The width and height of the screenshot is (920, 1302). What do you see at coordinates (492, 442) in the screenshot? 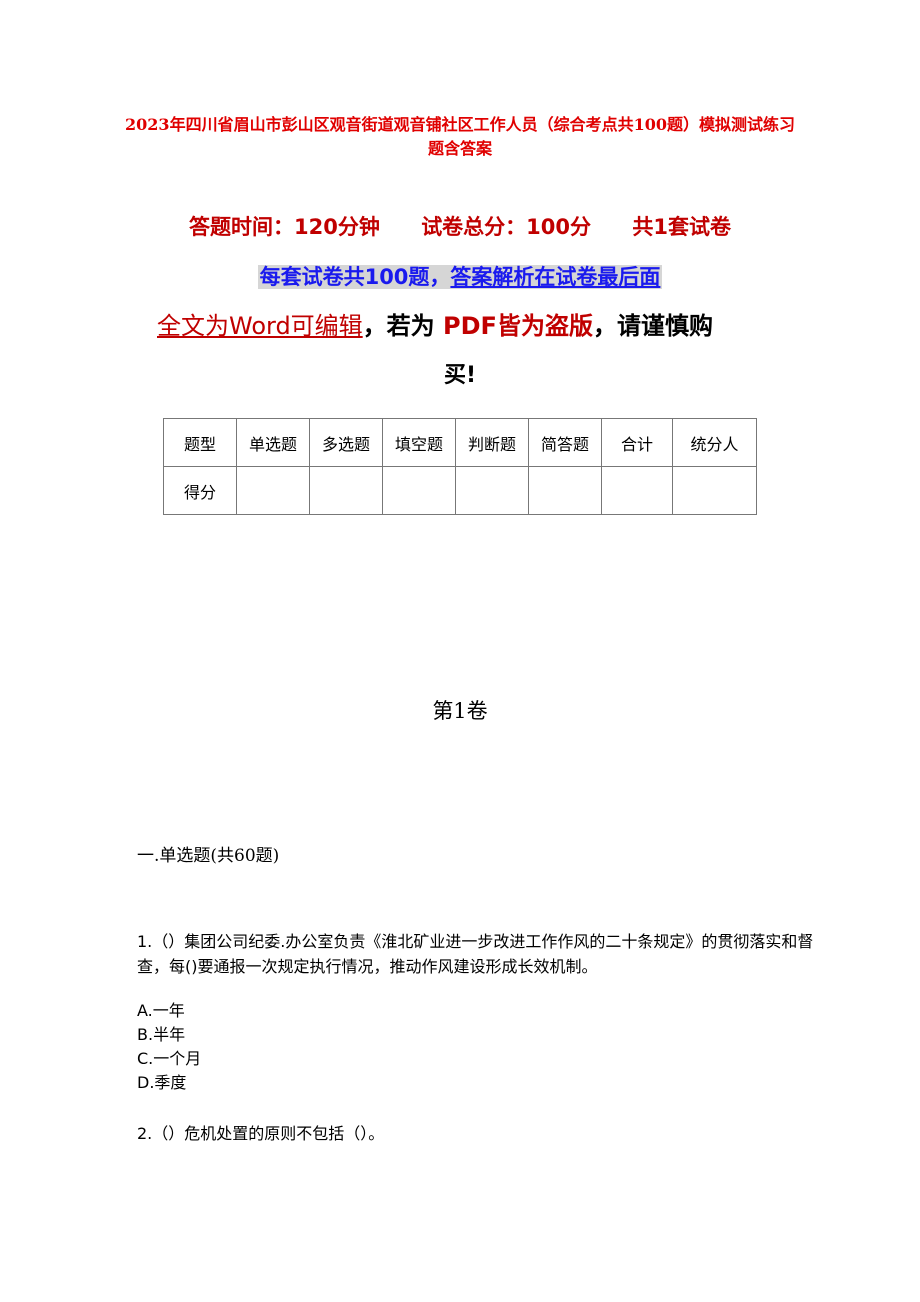
I see `header-cell: 判断题` at bounding box center [492, 442].